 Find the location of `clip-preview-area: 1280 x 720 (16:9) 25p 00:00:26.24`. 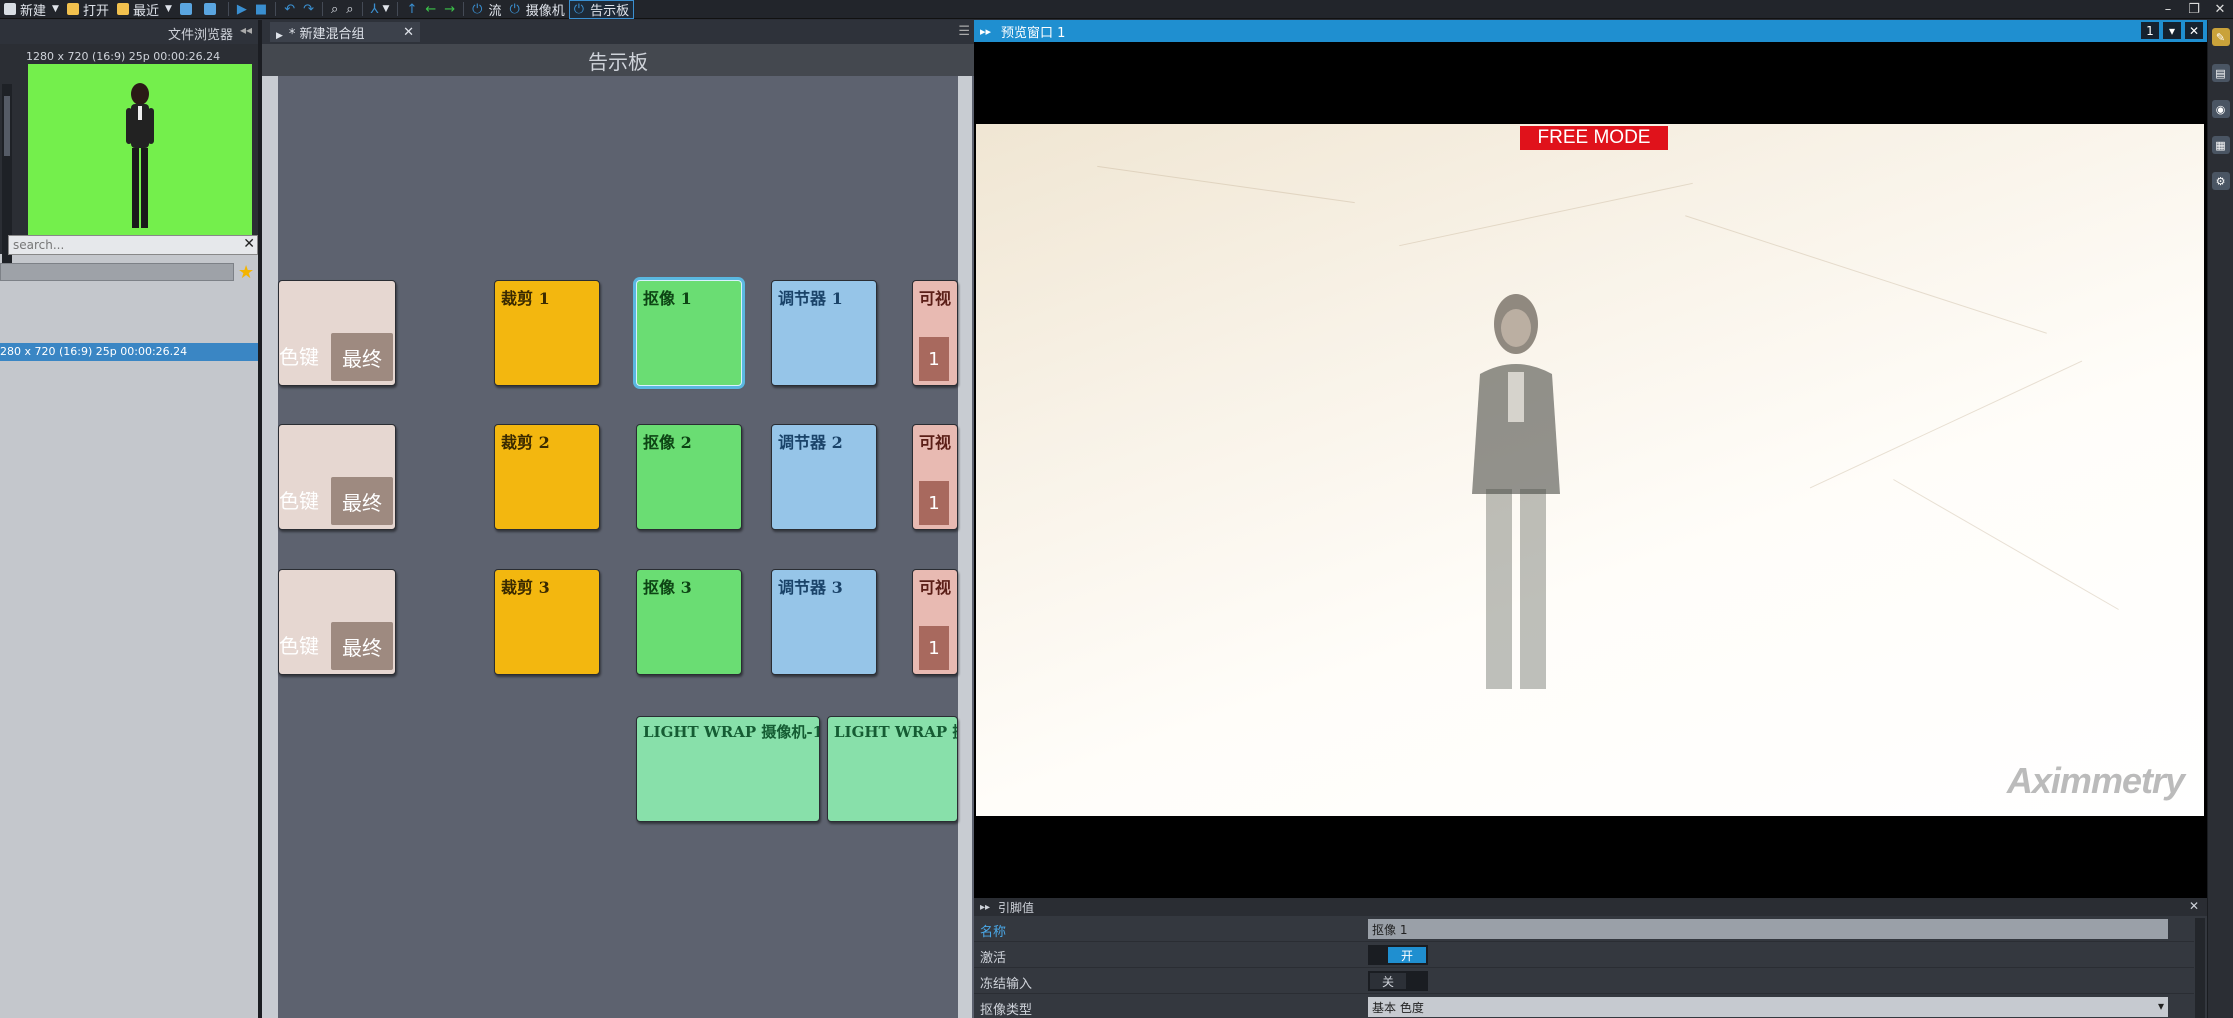

clip-preview-area: 1280 x 720 (16:9) 25p 00:00:26.24 is located at coordinates (130, 154).